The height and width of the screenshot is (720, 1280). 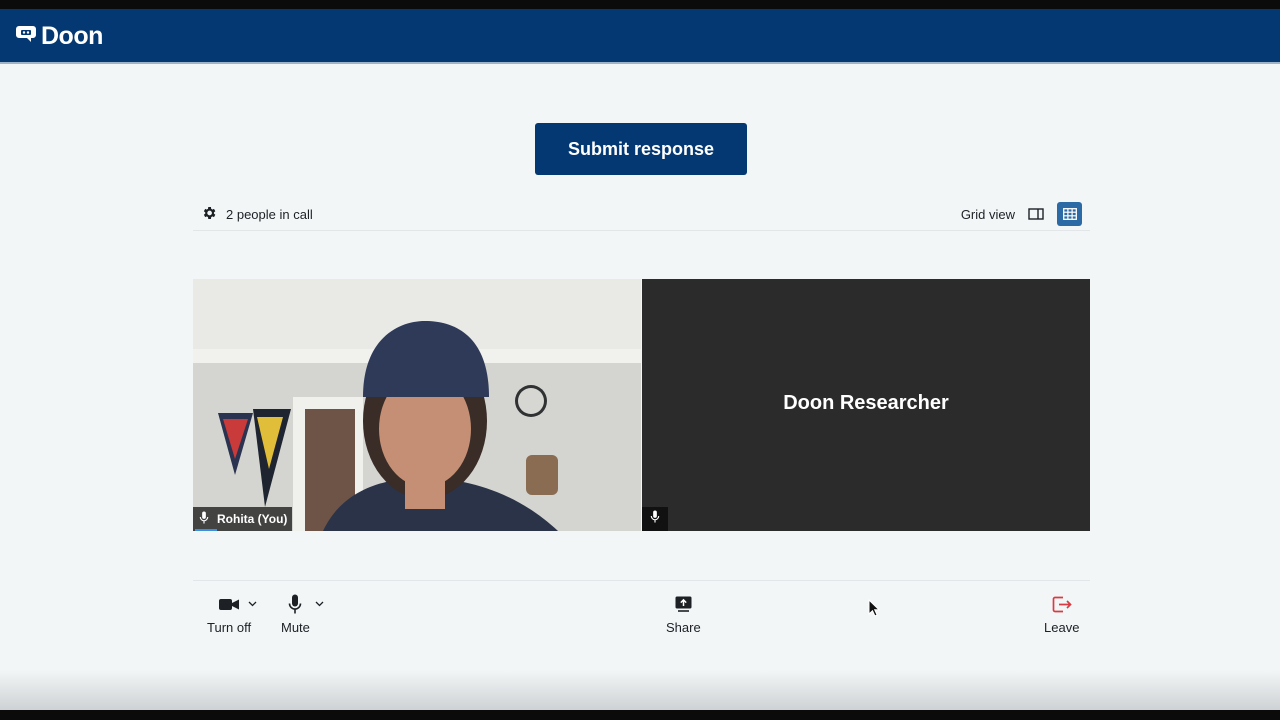 What do you see at coordinates (683, 604) in the screenshot?
I see `share-screen-icon` at bounding box center [683, 604].